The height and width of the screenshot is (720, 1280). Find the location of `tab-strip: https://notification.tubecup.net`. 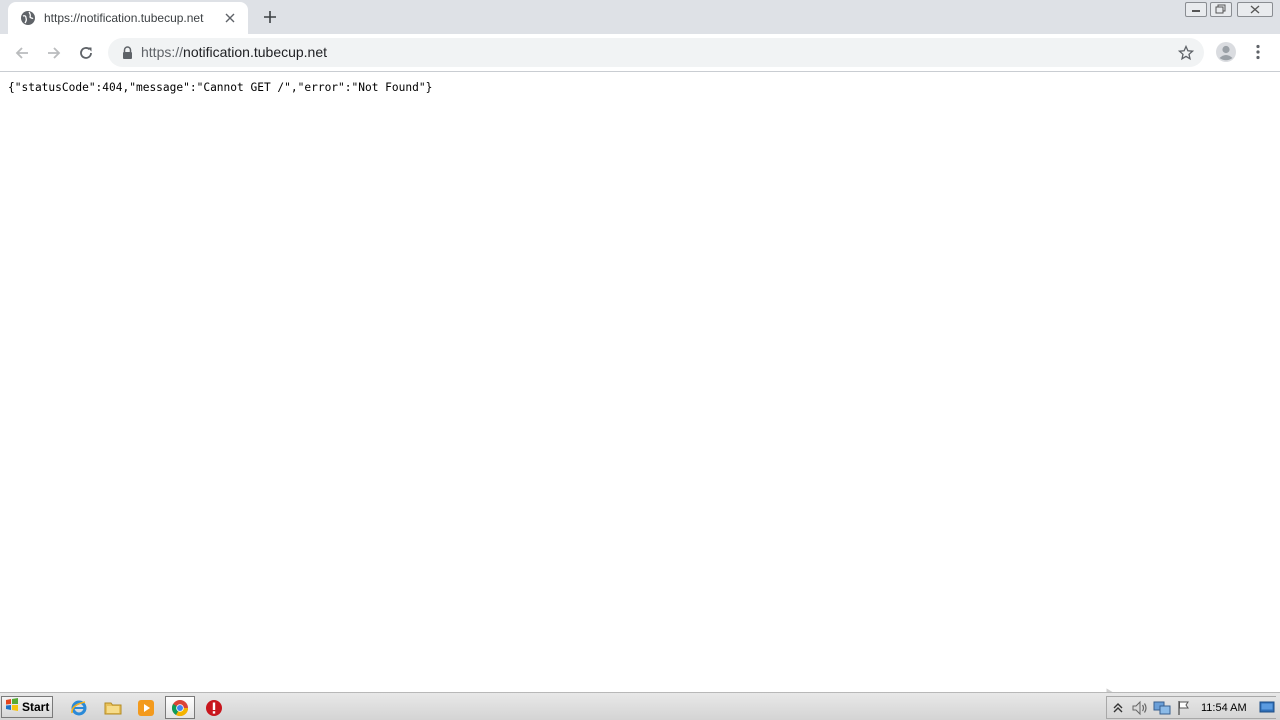

tab-strip: https://notification.tubecup.net is located at coordinates (640, 17).